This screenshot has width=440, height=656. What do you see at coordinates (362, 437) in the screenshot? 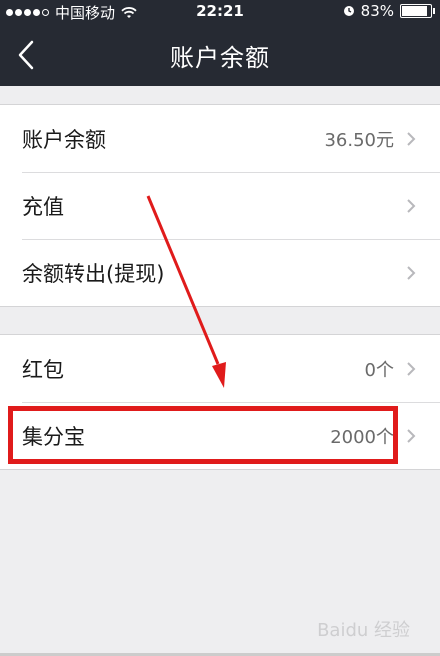
I see `row-value: 2000个` at bounding box center [362, 437].